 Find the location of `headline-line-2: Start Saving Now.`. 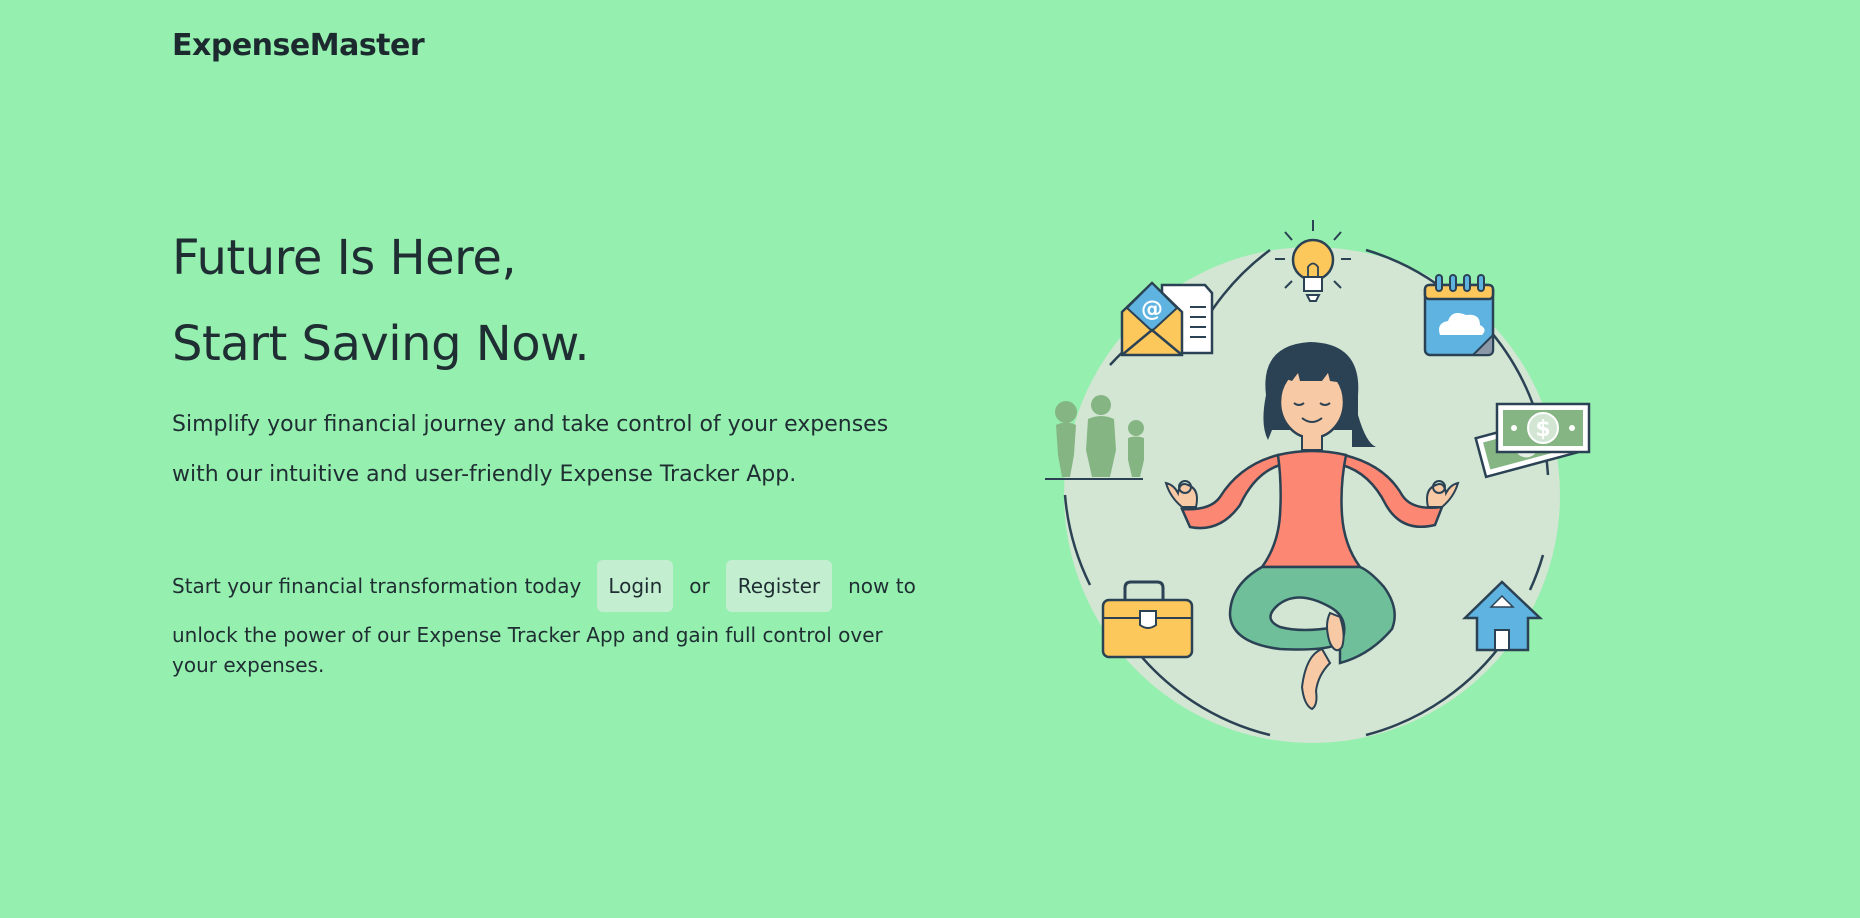

headline-line-2: Start Saving Now. is located at coordinates (381, 344).